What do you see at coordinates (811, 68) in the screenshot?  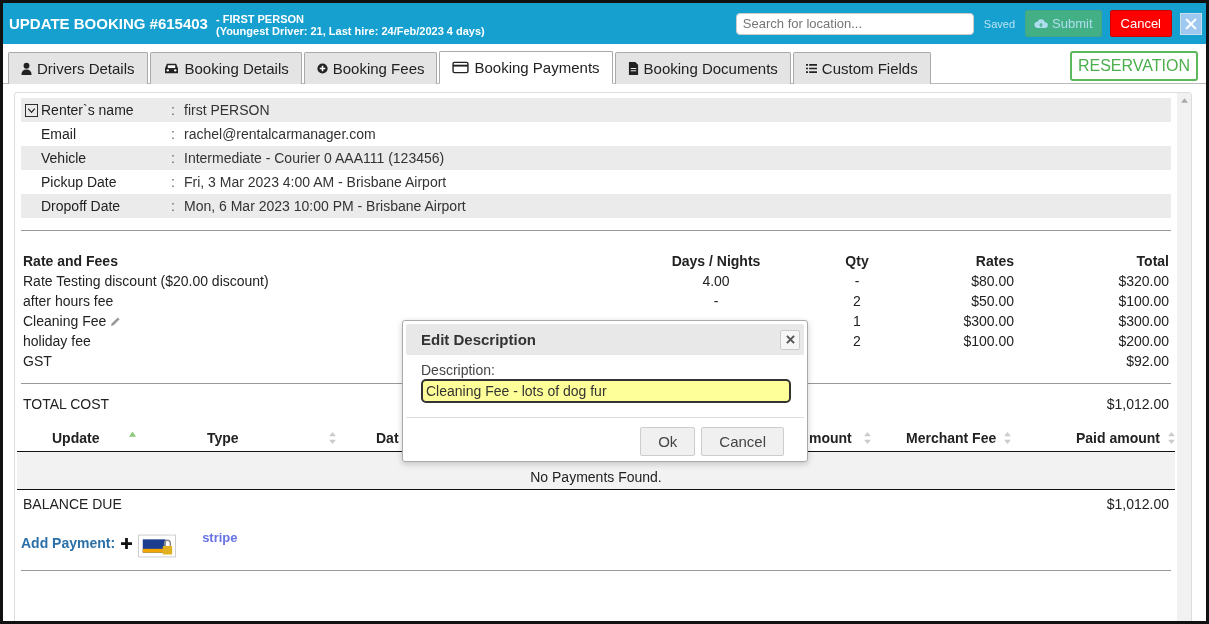 I see `list-icon` at bounding box center [811, 68].